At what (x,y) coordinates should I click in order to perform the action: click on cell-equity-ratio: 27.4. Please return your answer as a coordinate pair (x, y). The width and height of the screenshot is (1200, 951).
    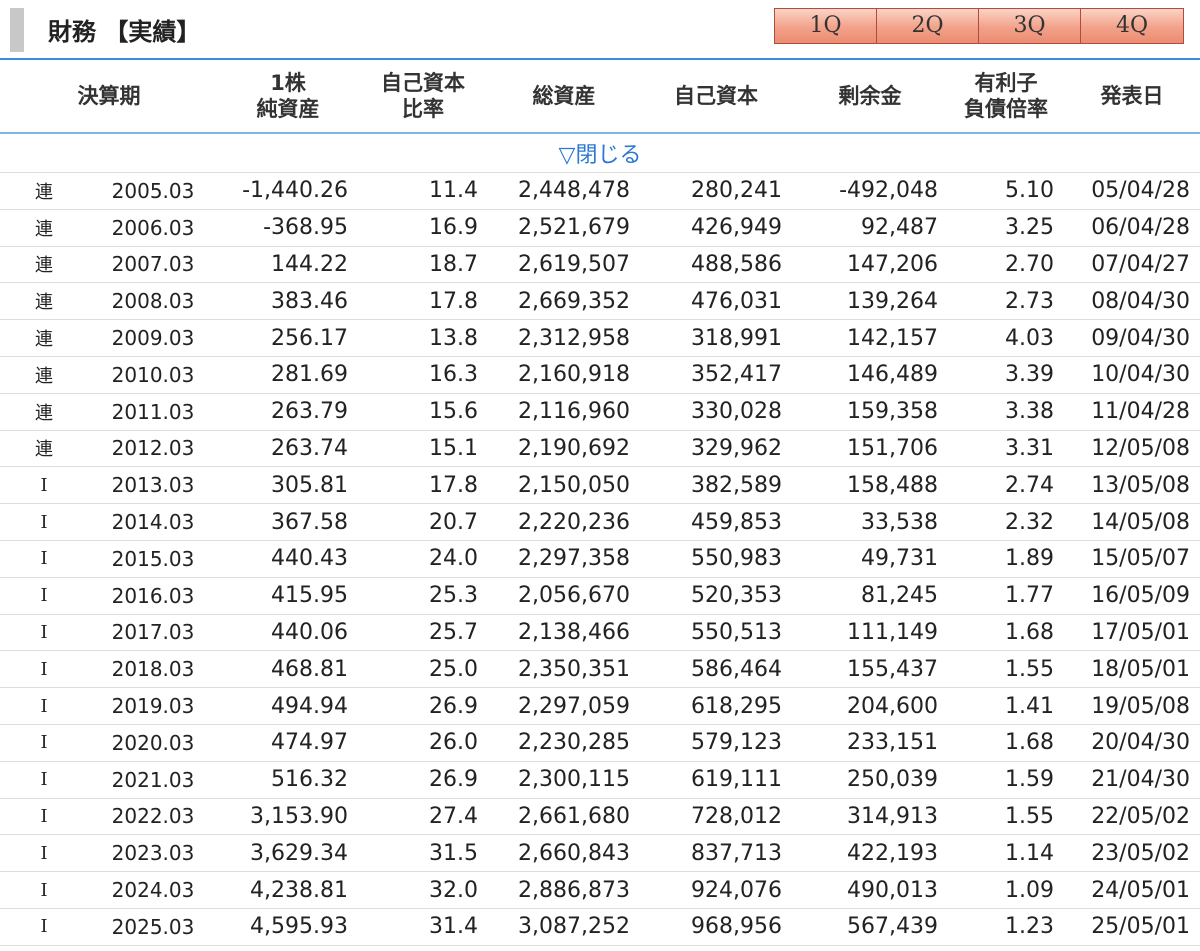
    Looking at the image, I should click on (423, 817).